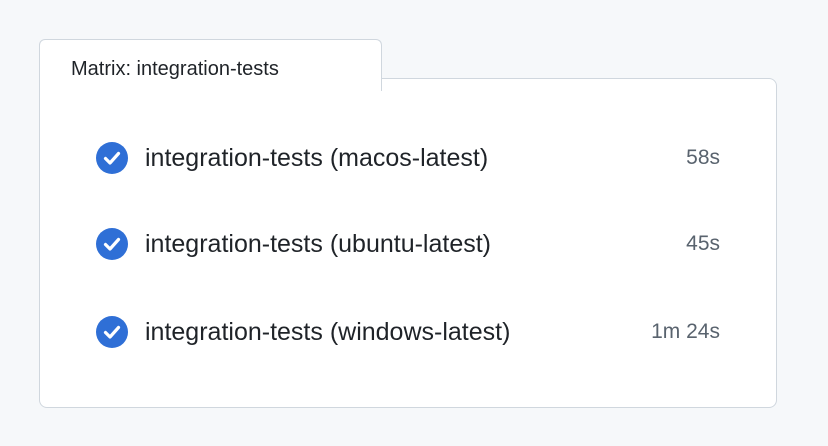 The image size is (828, 446). I want to click on matrix-title: Matrix: integration-tests, so click(175, 69).